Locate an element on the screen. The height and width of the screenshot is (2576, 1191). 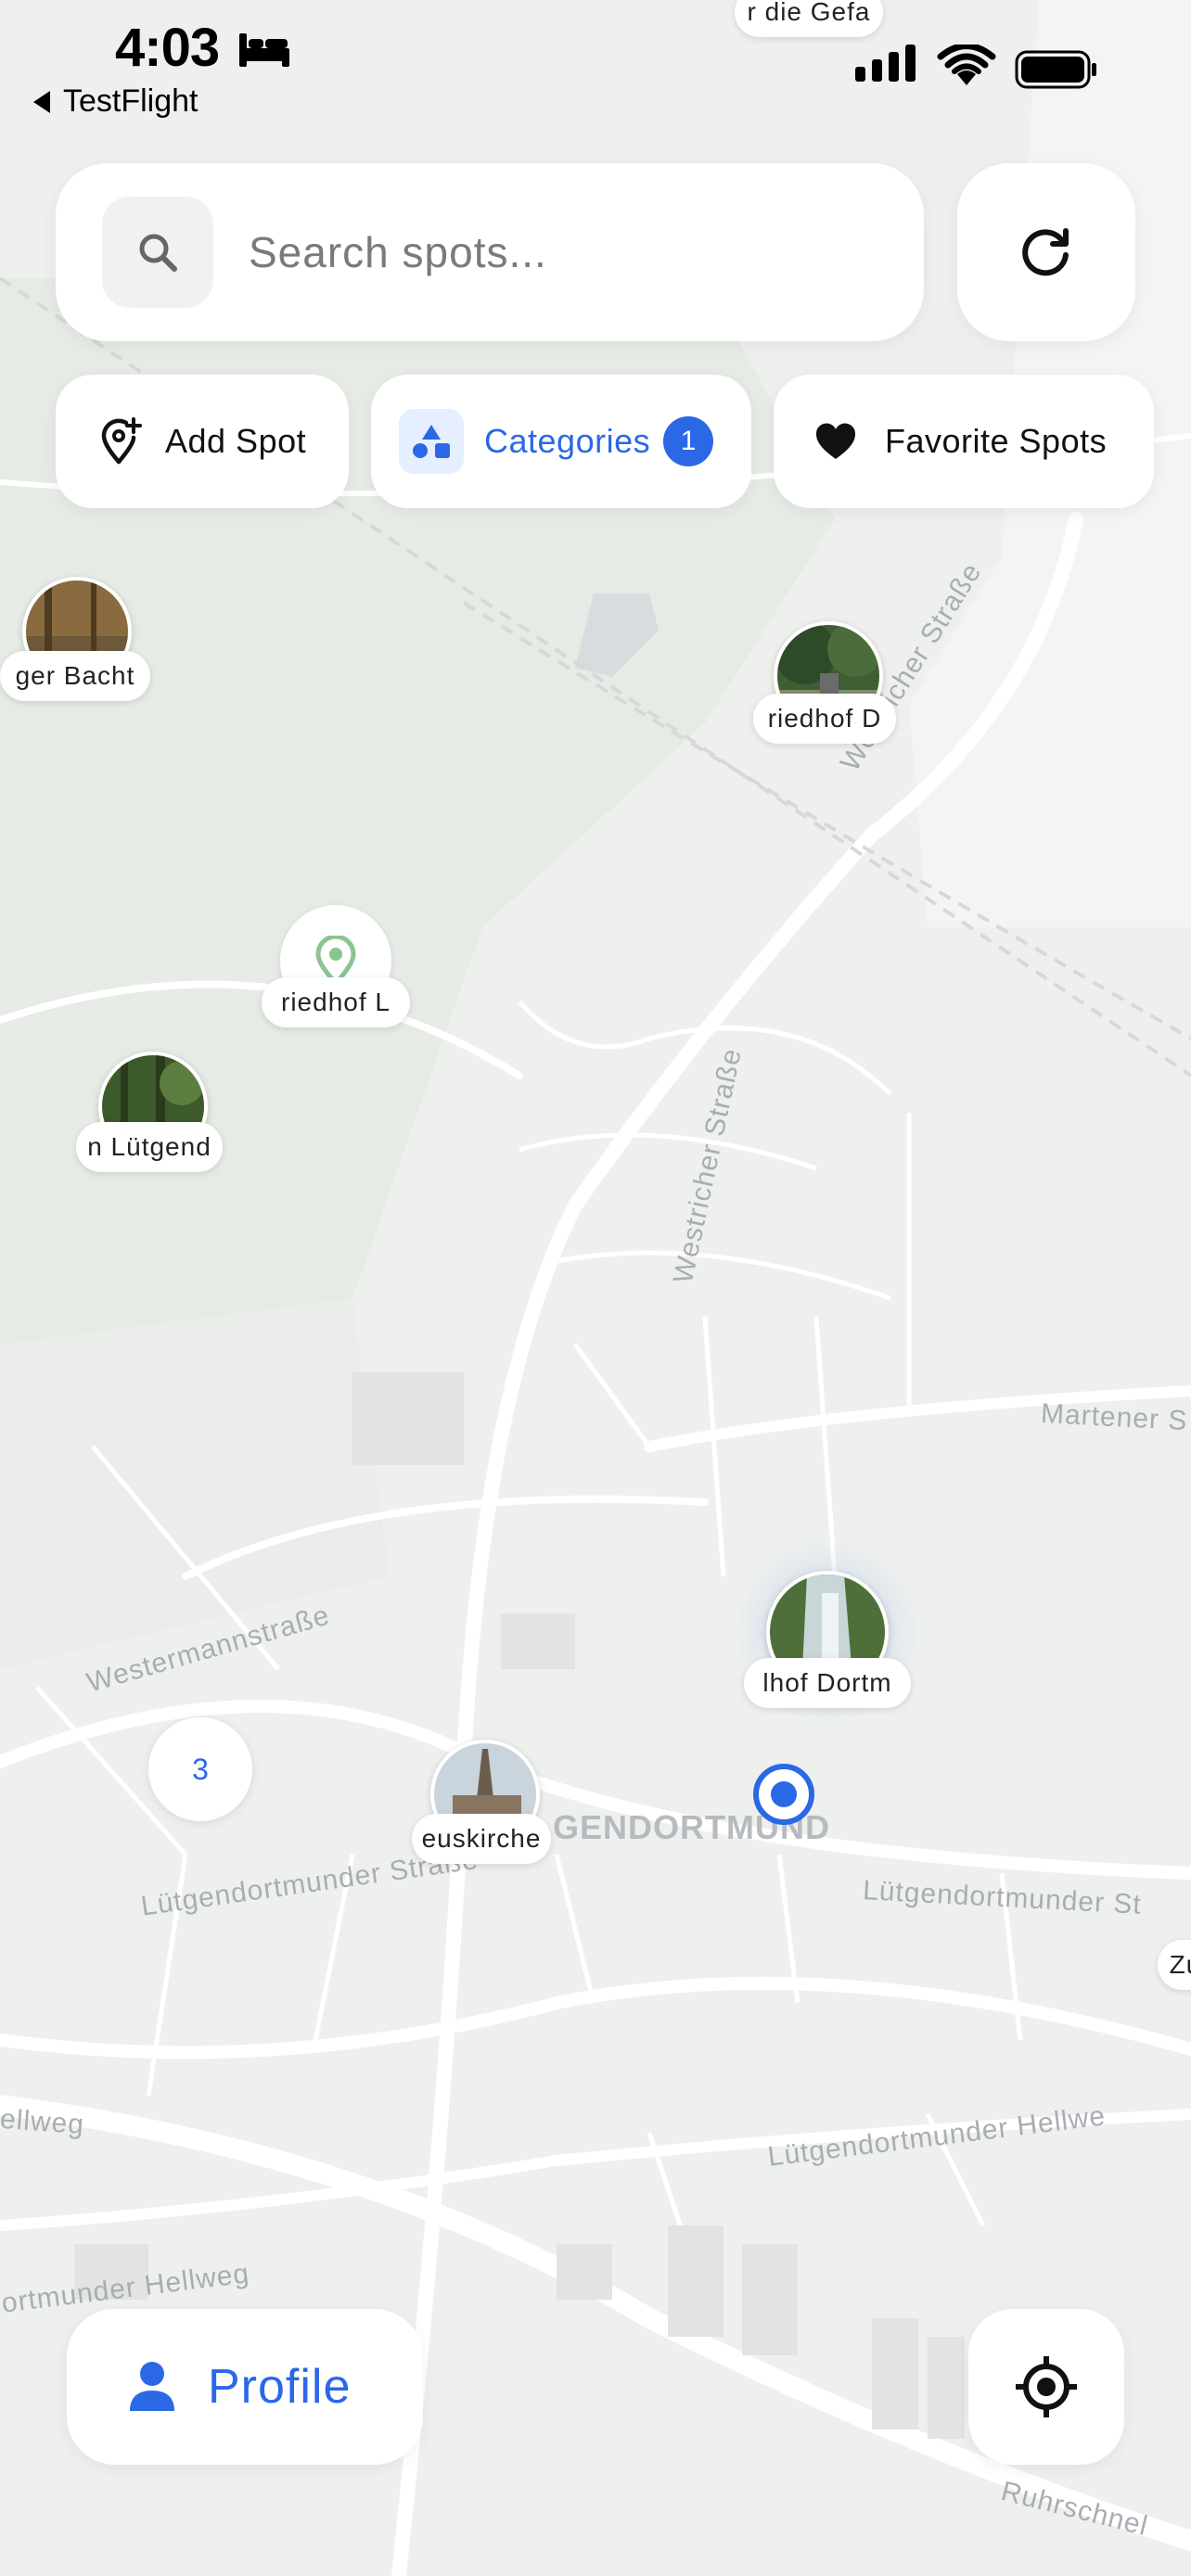
categories-label: Categories is located at coordinates (567, 441).